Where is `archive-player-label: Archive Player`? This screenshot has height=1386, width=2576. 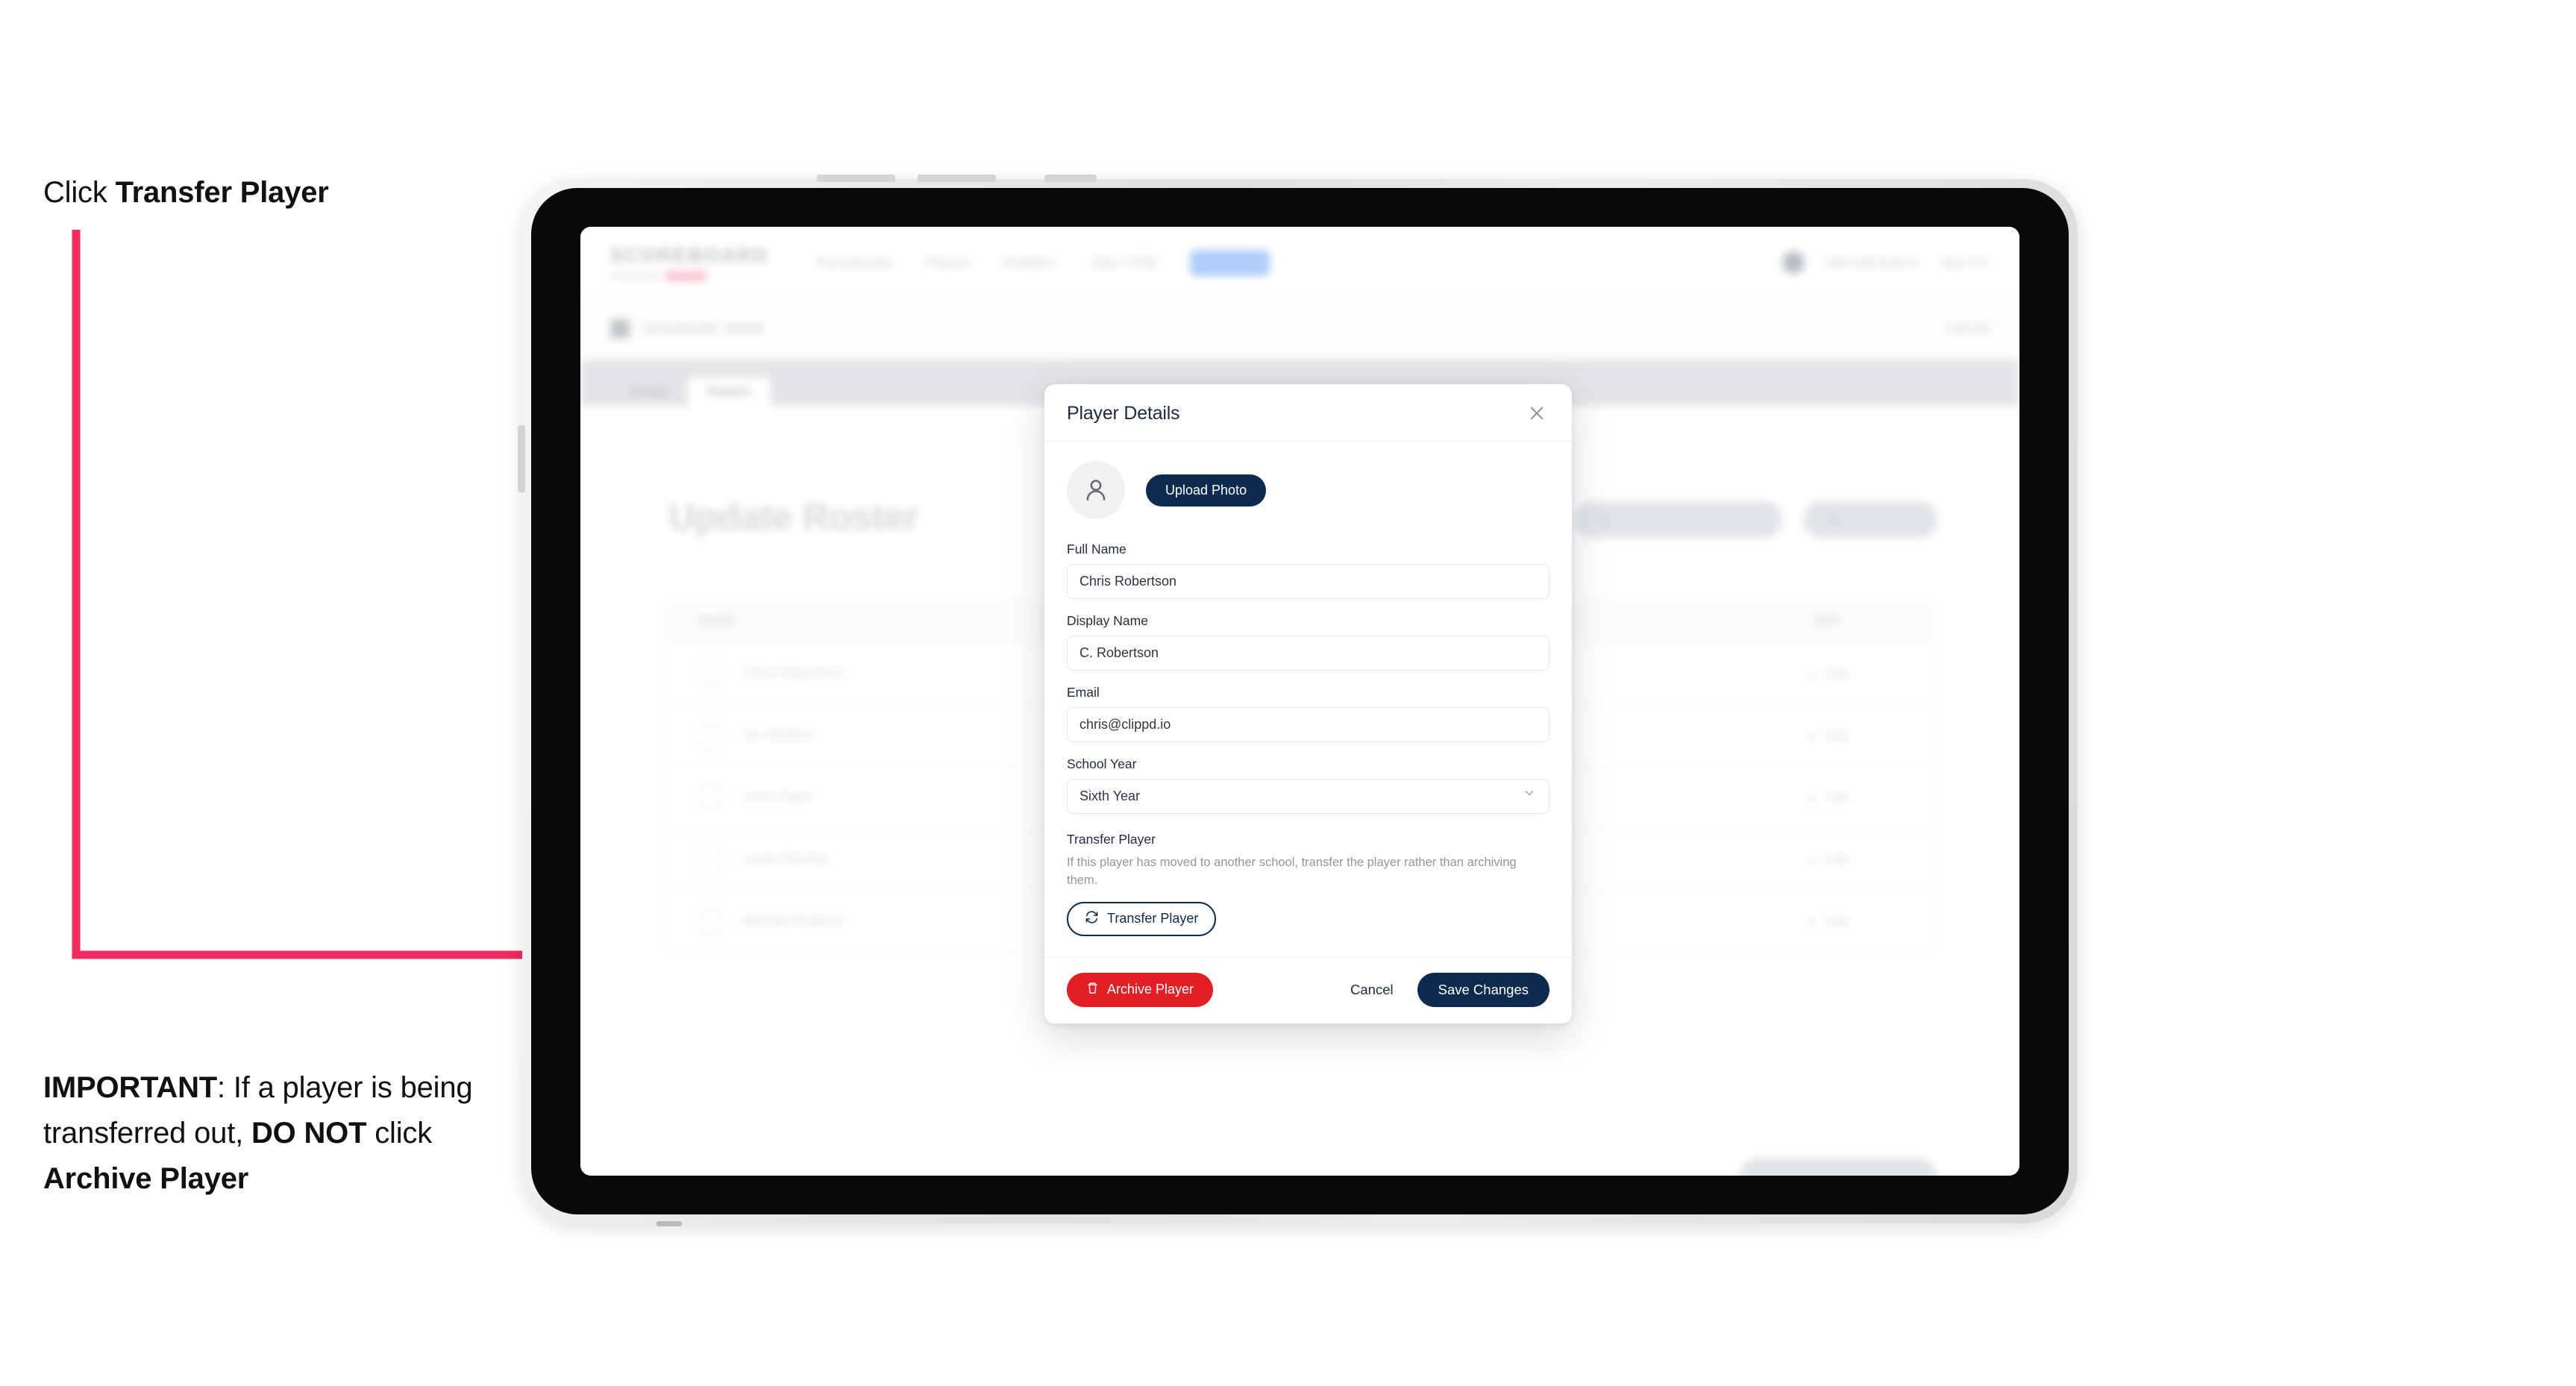 archive-player-label: Archive Player is located at coordinates (1150, 989).